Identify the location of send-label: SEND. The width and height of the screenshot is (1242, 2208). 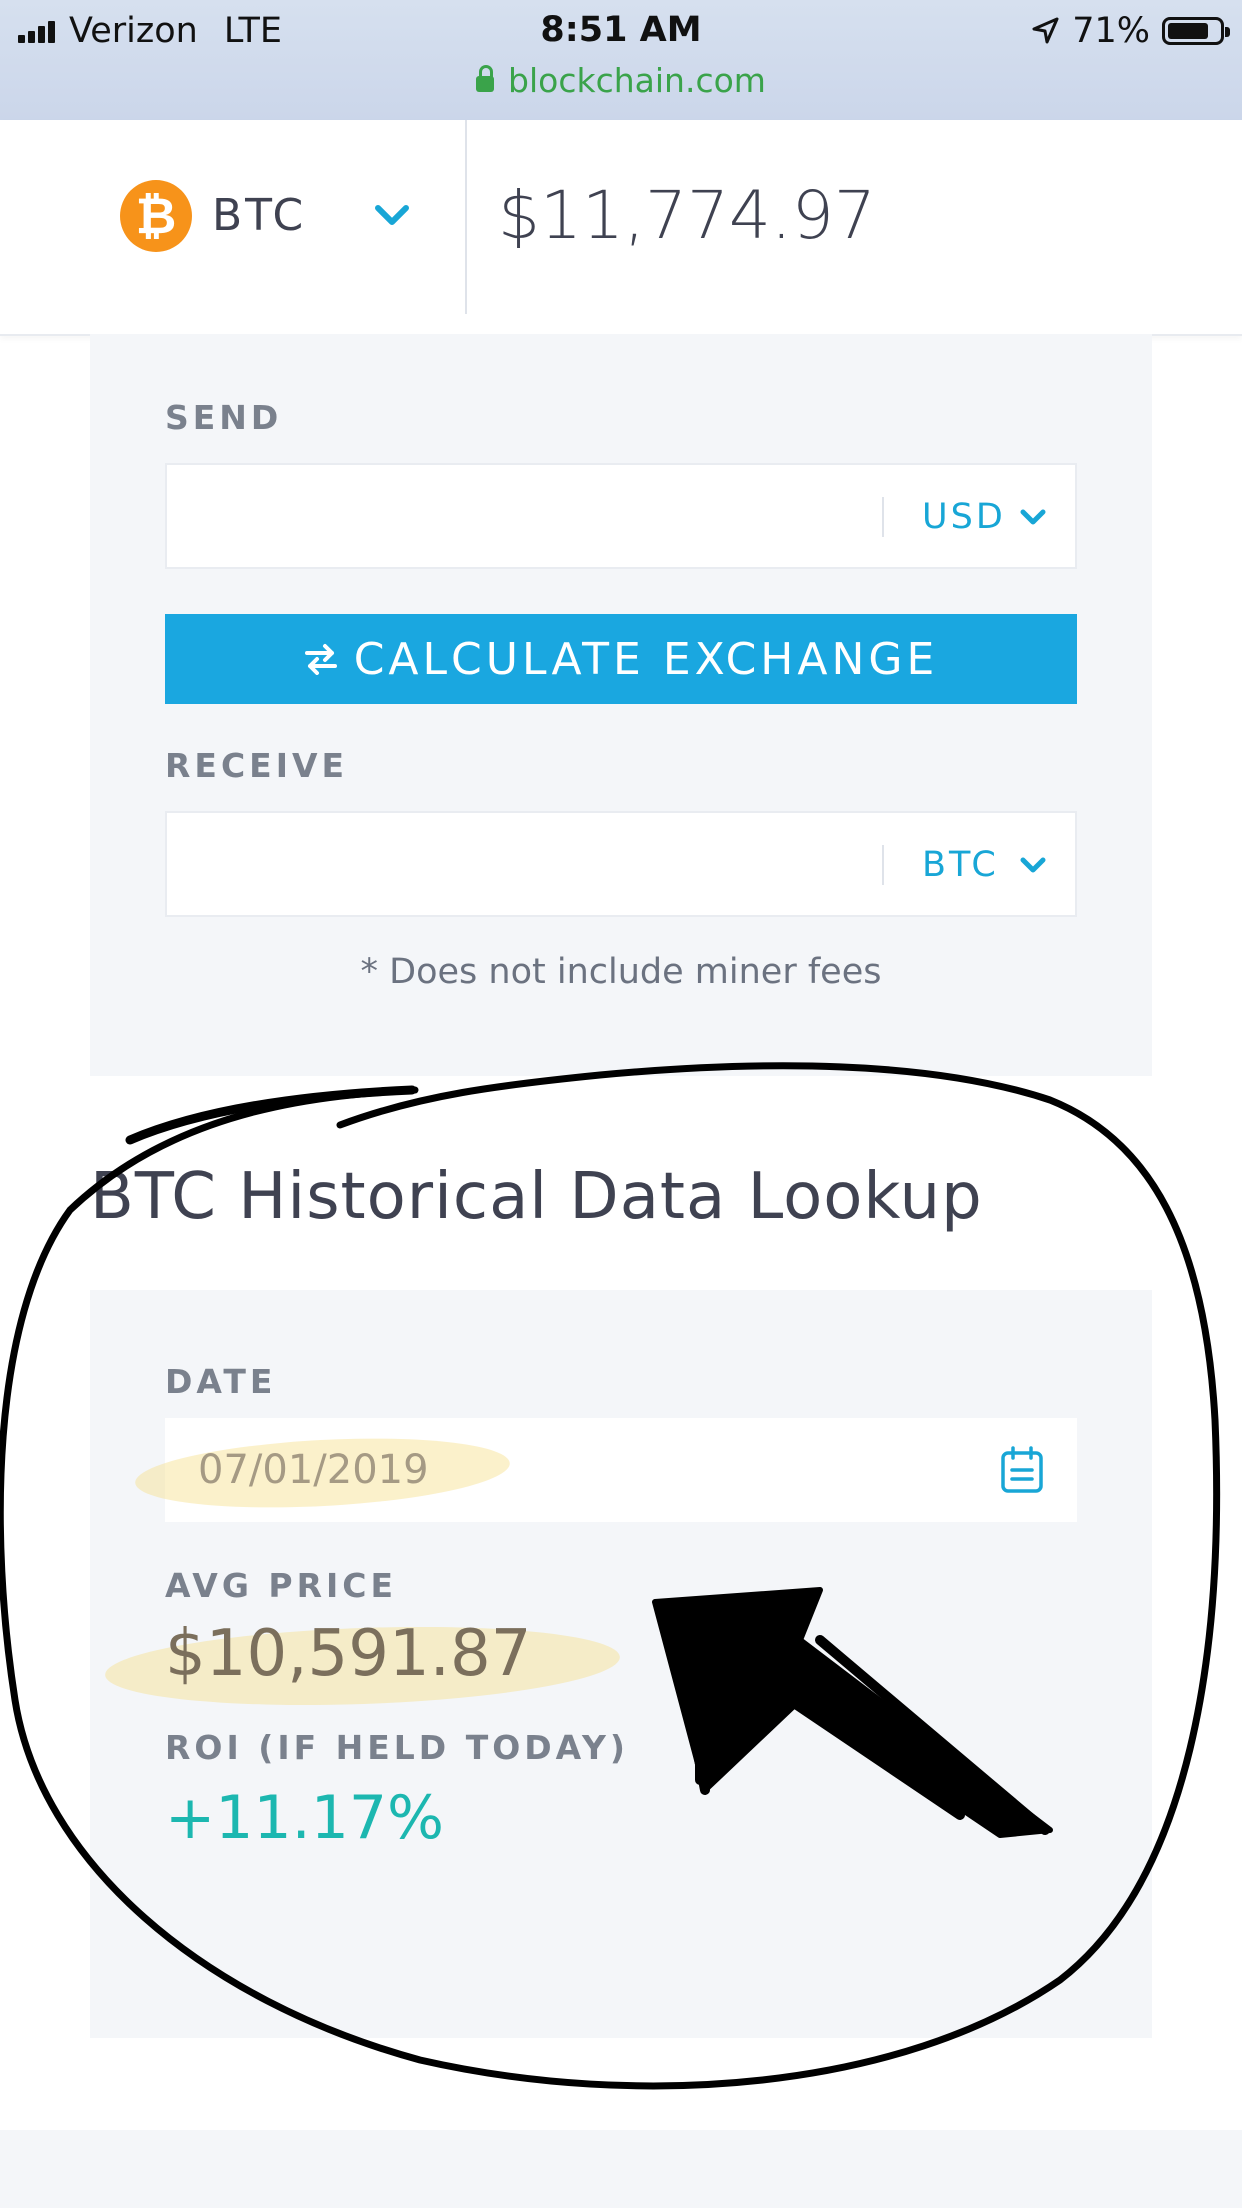
(224, 417).